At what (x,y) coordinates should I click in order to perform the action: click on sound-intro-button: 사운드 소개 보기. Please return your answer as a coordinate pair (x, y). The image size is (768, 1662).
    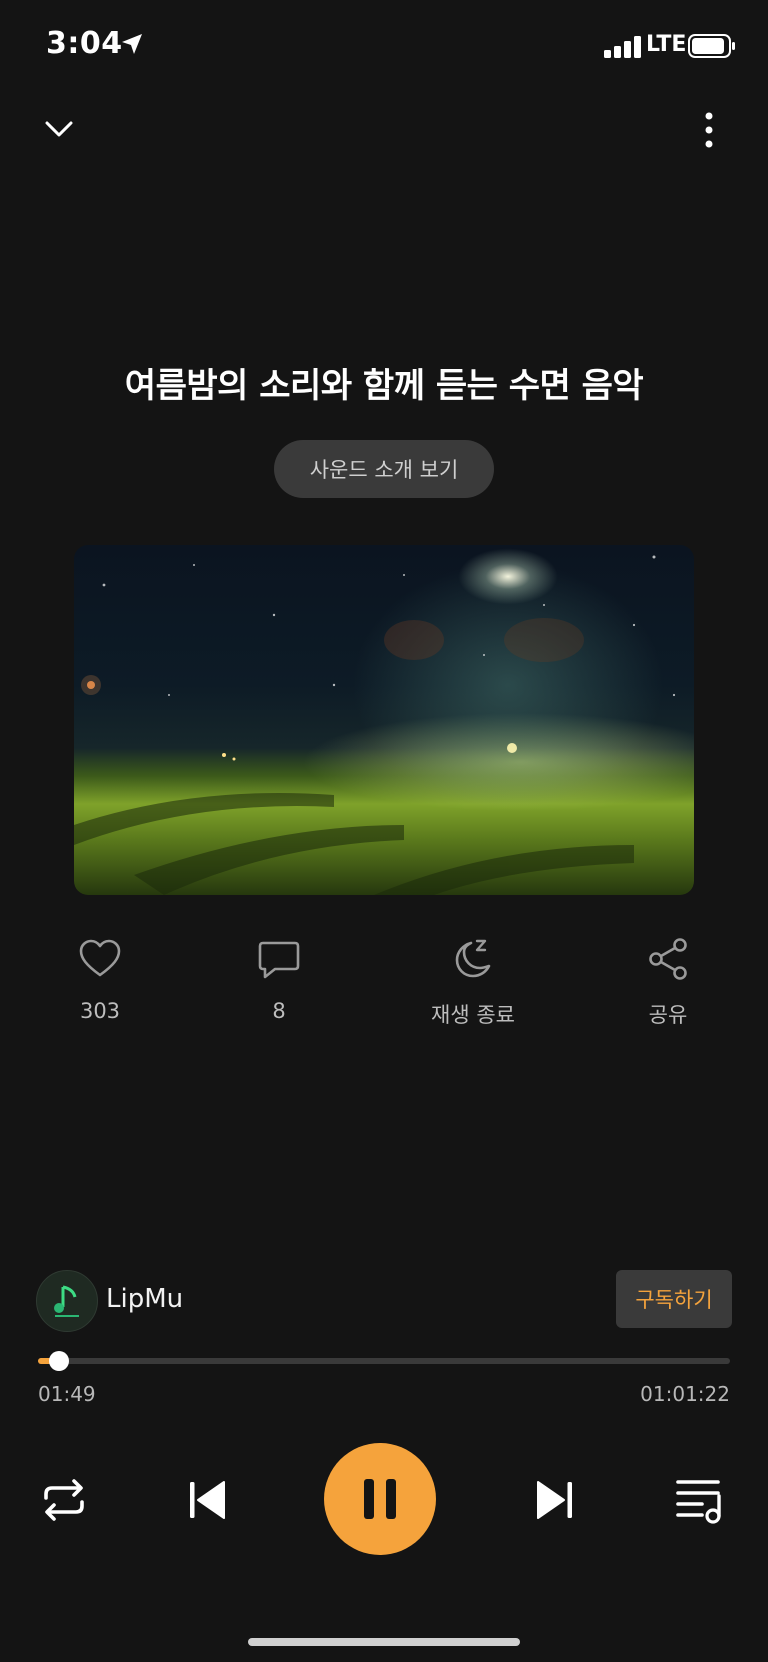
    Looking at the image, I should click on (384, 469).